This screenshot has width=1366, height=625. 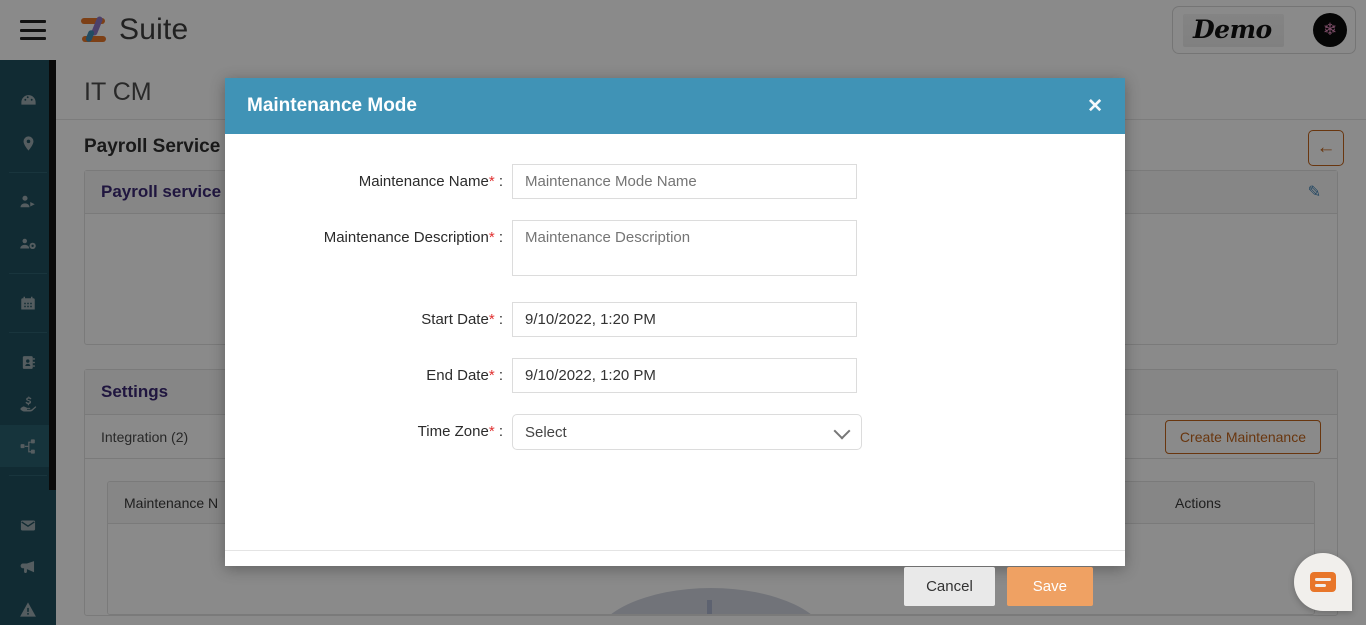 I want to click on field-row-maintenance-description: Maintenance Description* :, so click(x=675, y=250).